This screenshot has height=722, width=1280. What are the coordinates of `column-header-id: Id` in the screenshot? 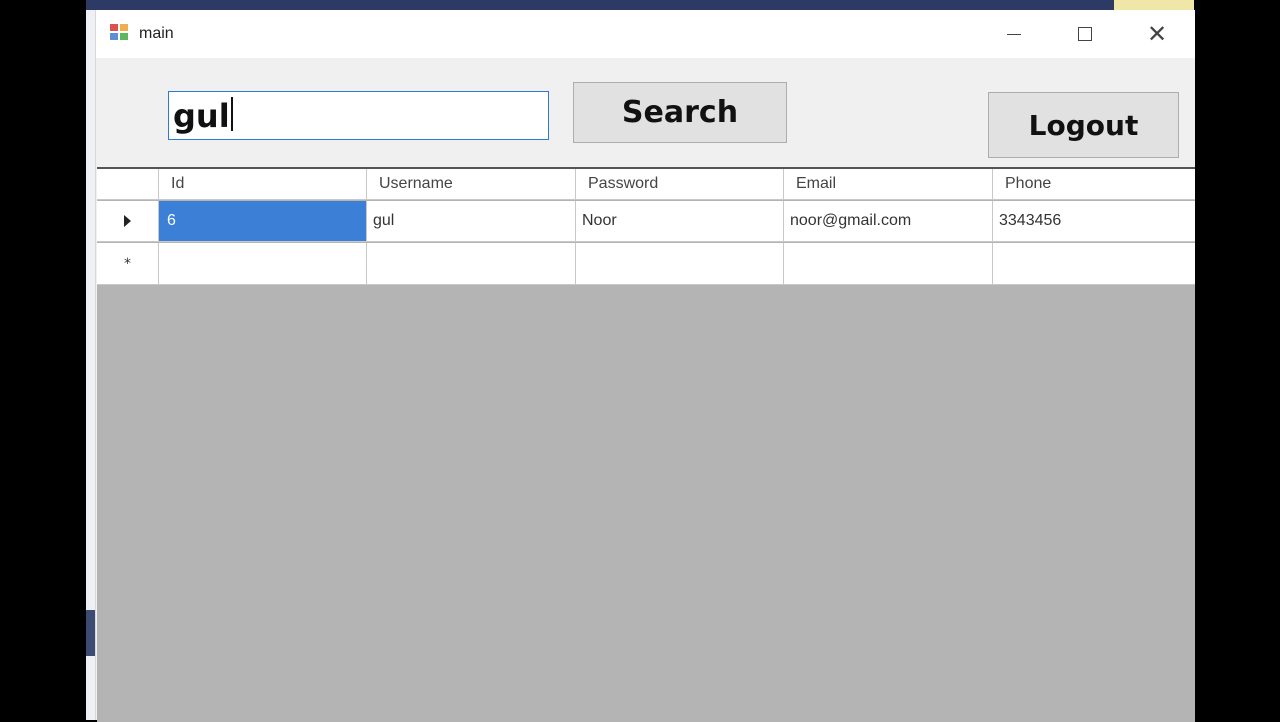 It's located at (263, 184).